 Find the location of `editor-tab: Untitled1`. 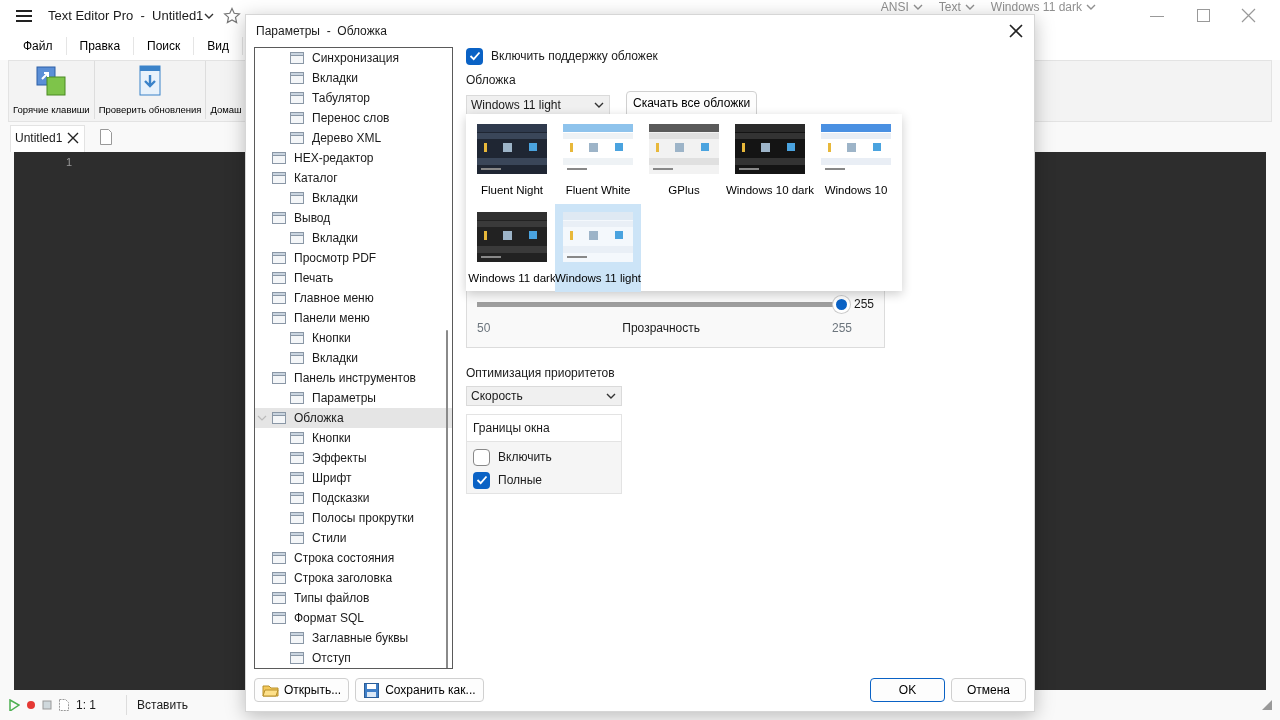

editor-tab: Untitled1 is located at coordinates (48, 138).